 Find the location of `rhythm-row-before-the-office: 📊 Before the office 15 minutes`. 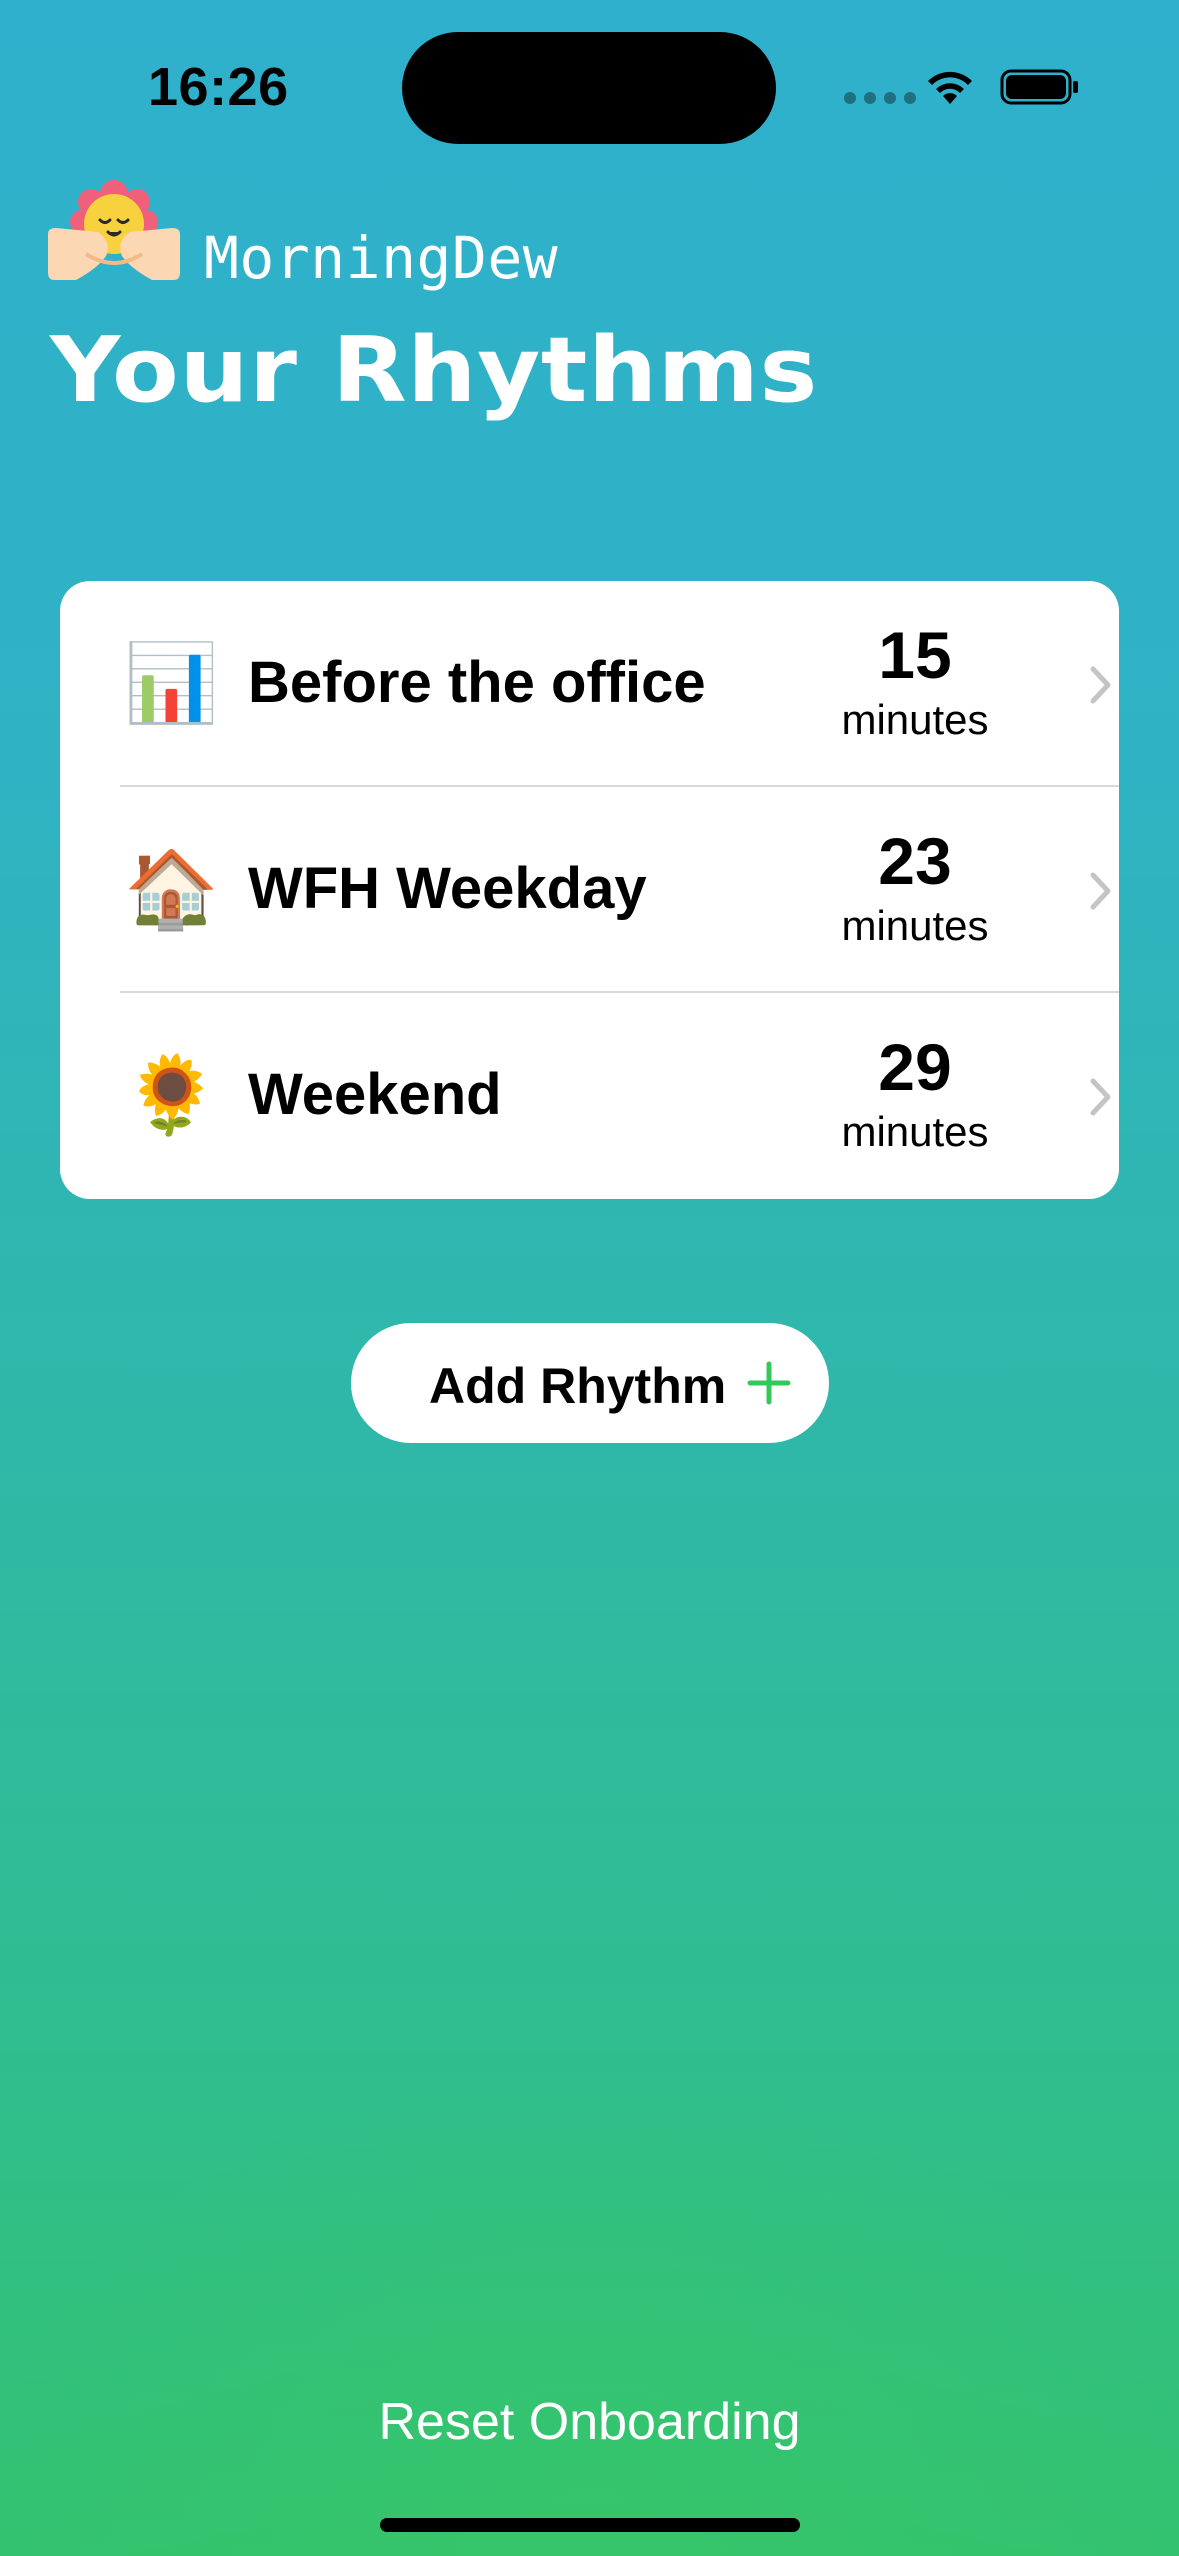

rhythm-row-before-the-office: 📊 Before the office 15 minutes is located at coordinates (589, 684).